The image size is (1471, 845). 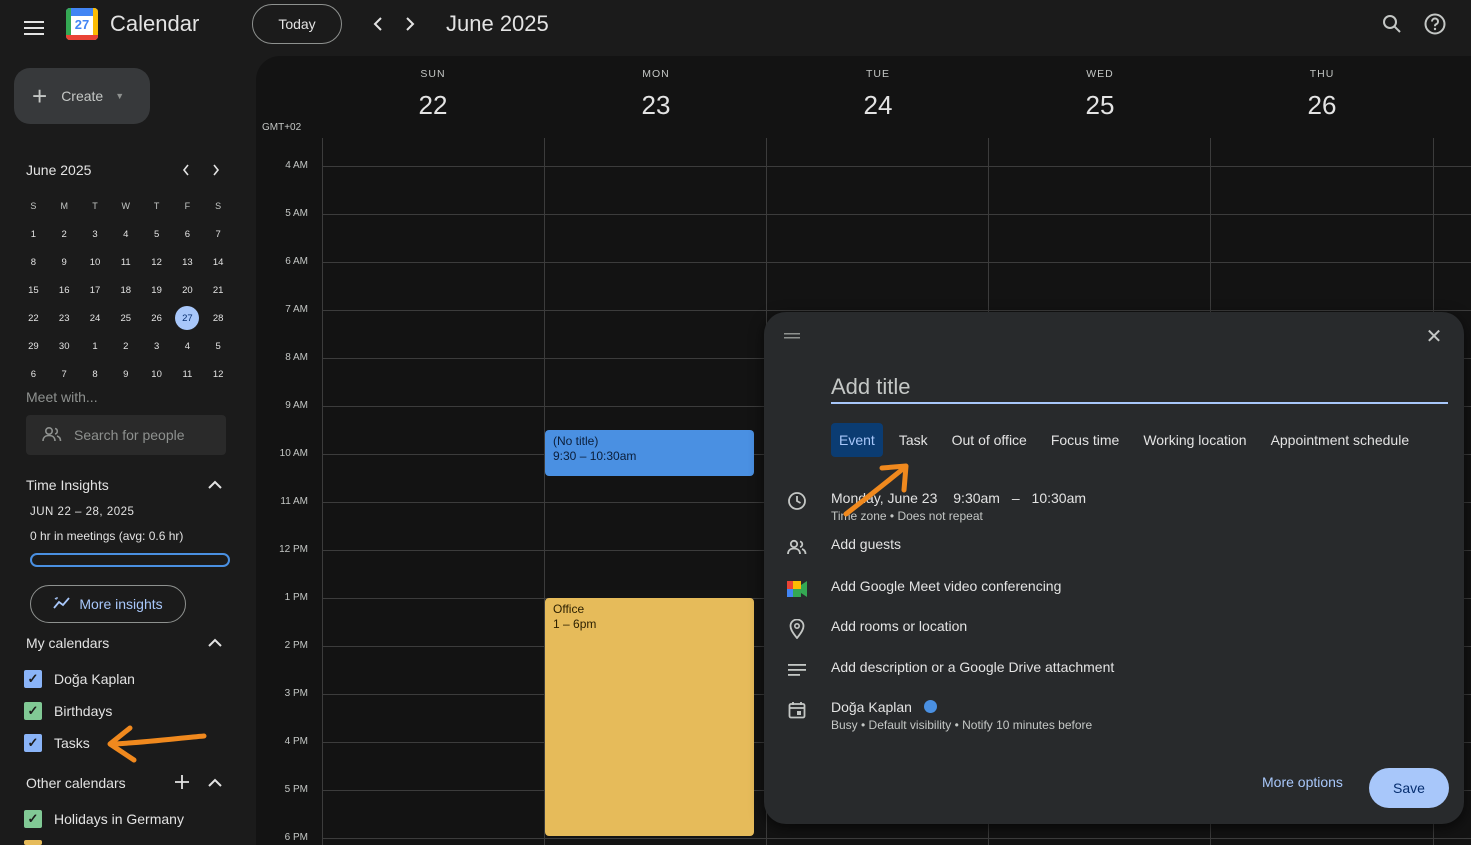 What do you see at coordinates (1392, 24) in the screenshot?
I see `search-icon` at bounding box center [1392, 24].